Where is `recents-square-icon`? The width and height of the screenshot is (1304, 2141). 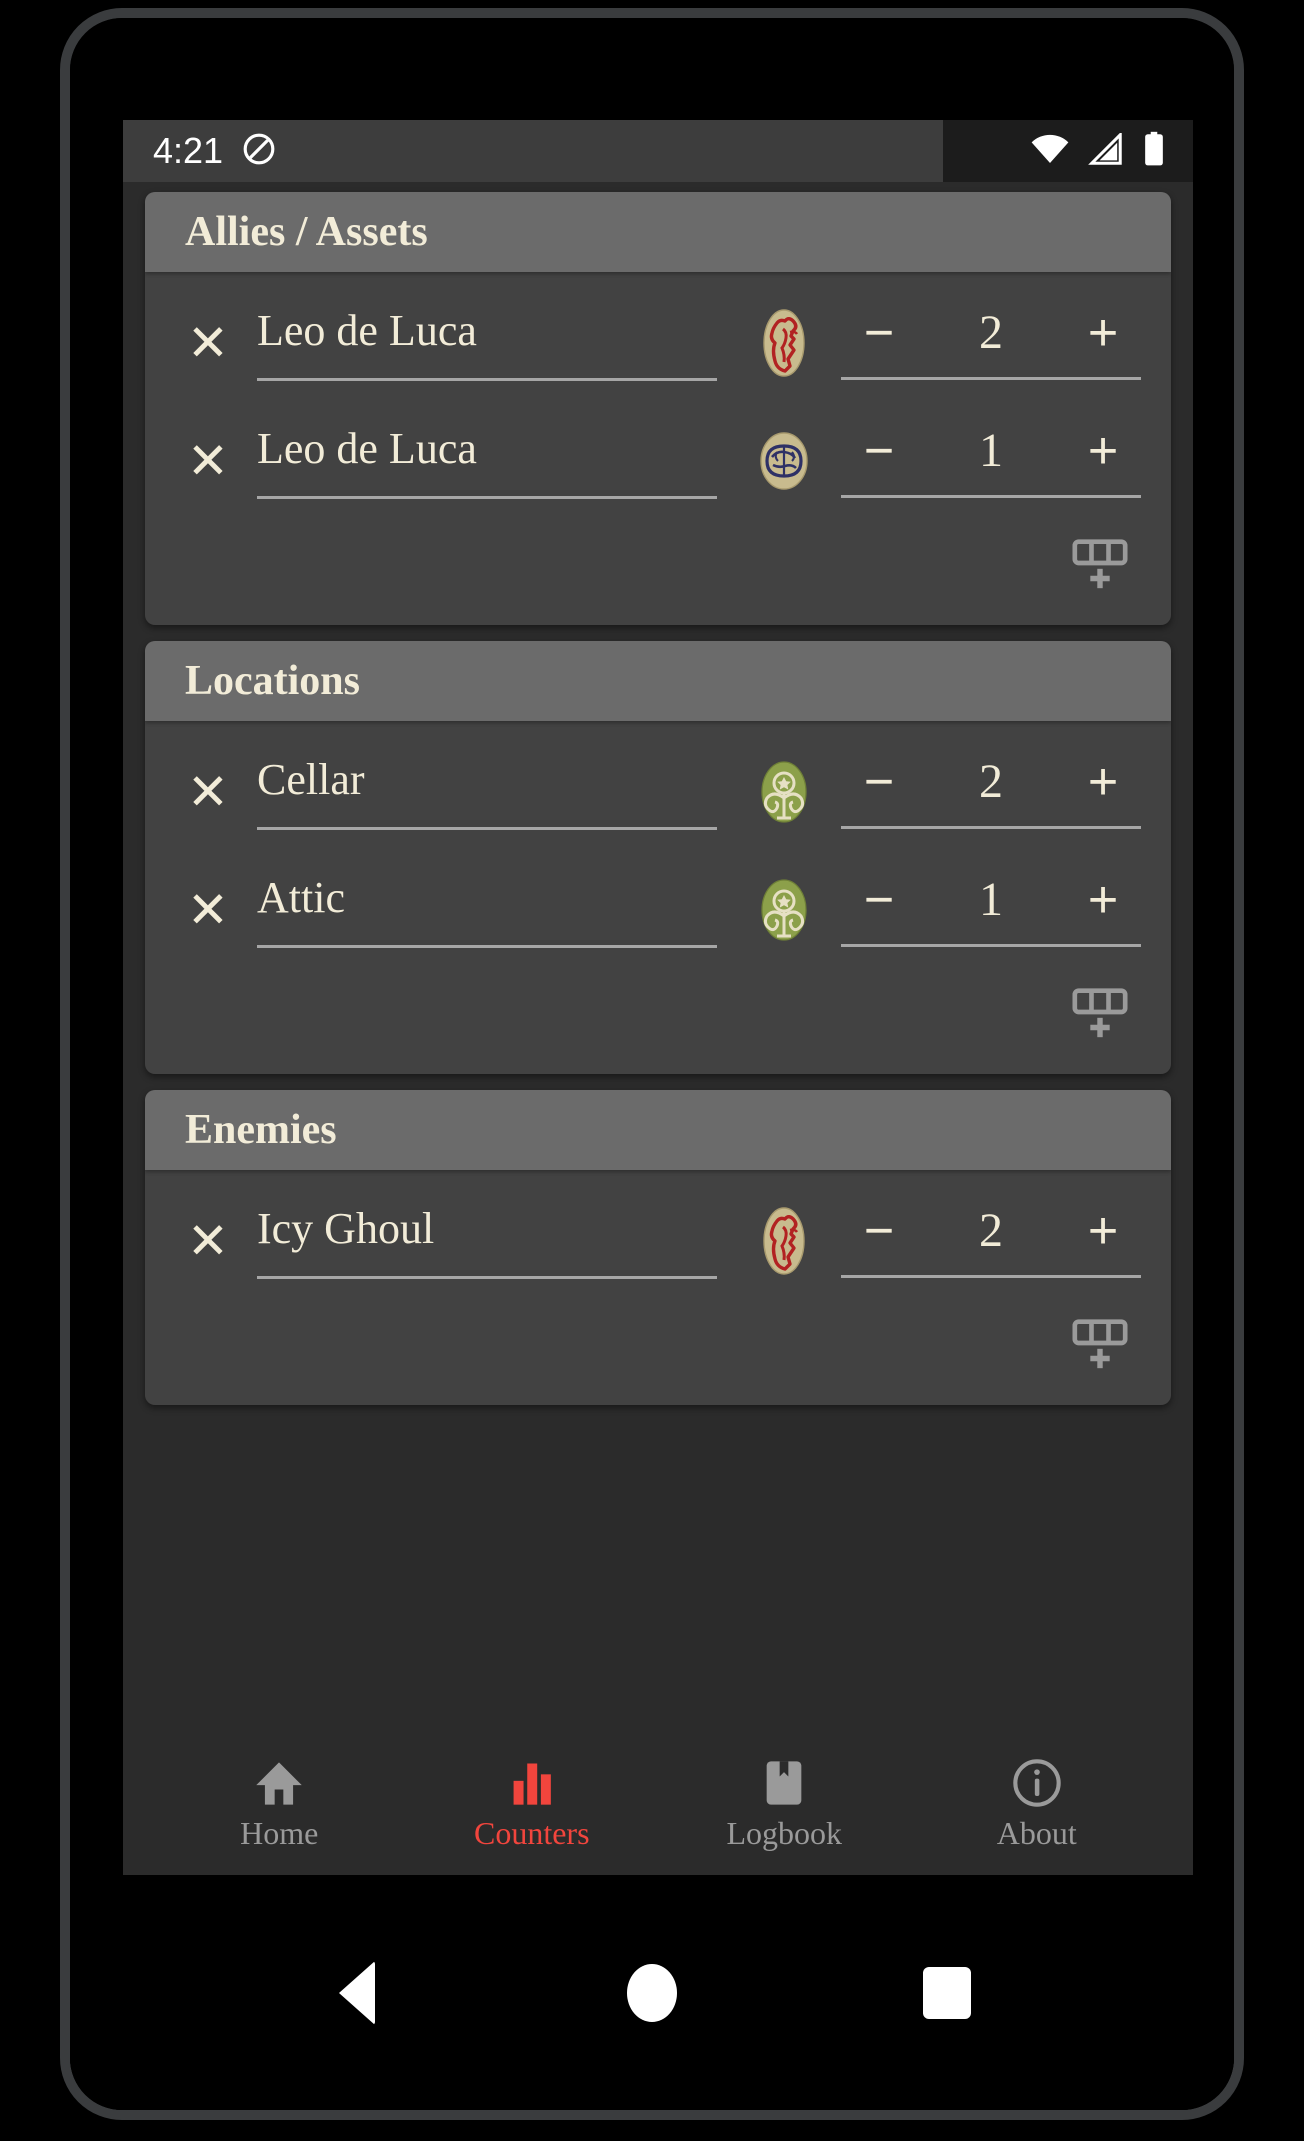 recents-square-icon is located at coordinates (946, 1992).